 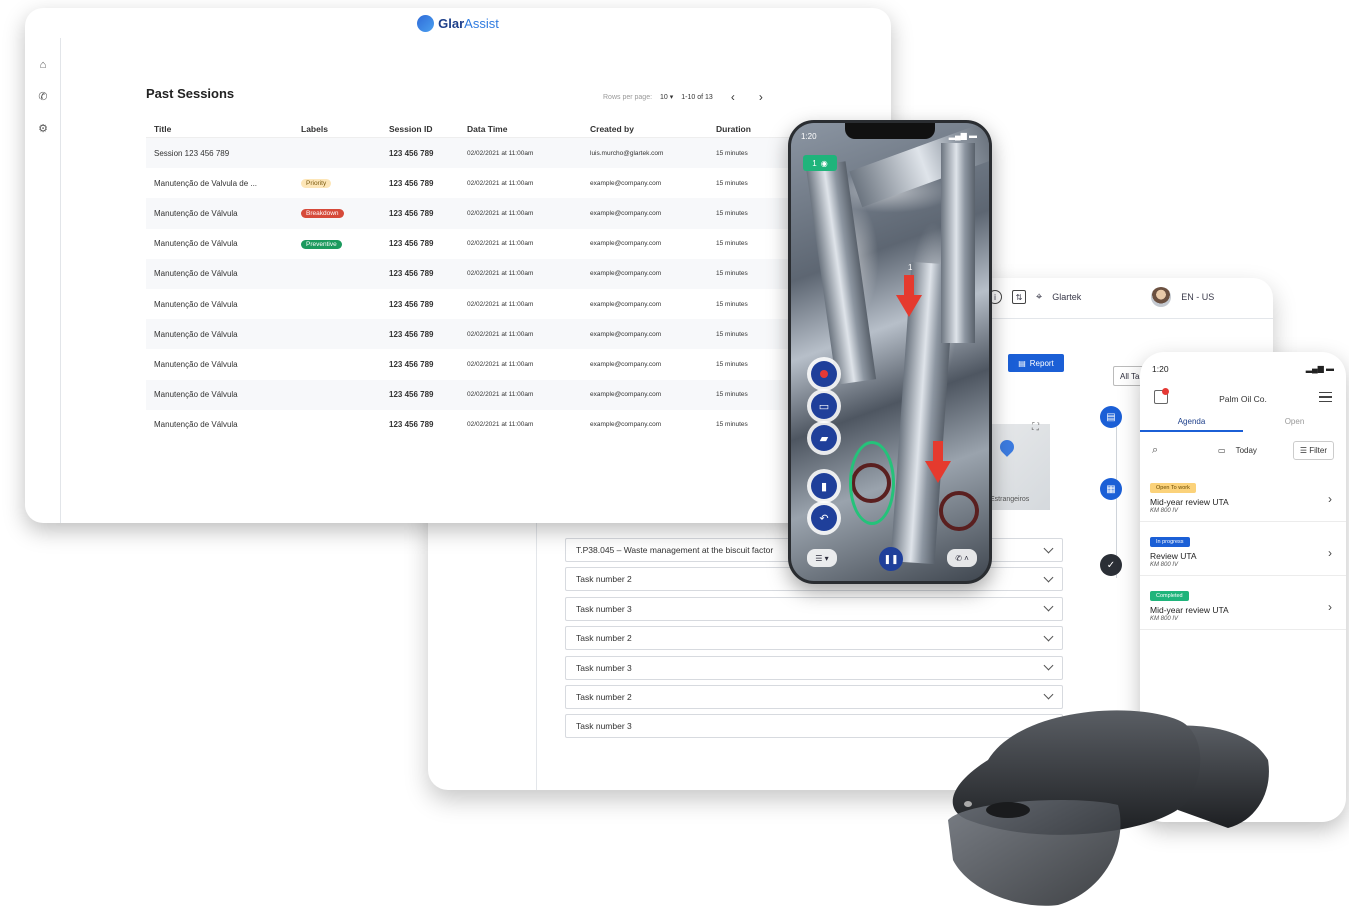 I want to click on search-icon: ⌕, so click(x=1172, y=450).